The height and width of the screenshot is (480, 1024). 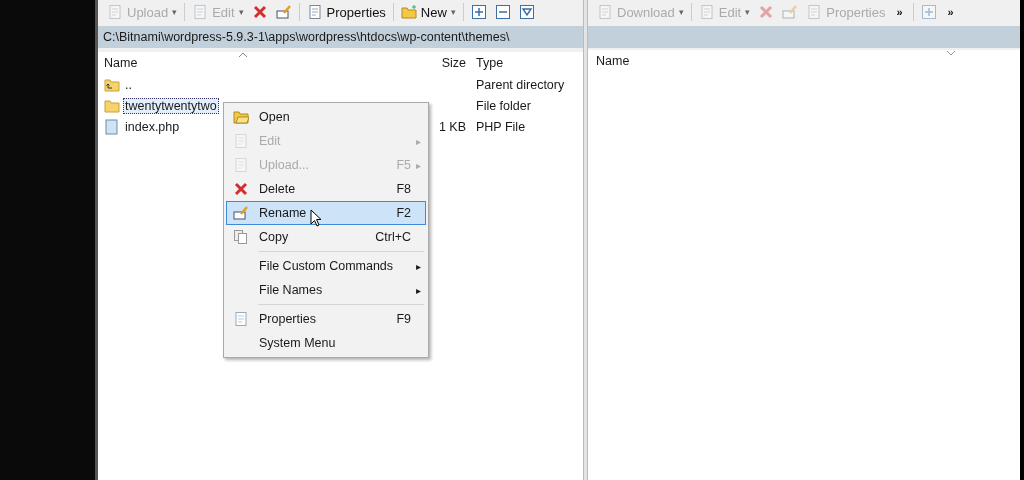 What do you see at coordinates (241, 213) in the screenshot?
I see `rename-icon` at bounding box center [241, 213].